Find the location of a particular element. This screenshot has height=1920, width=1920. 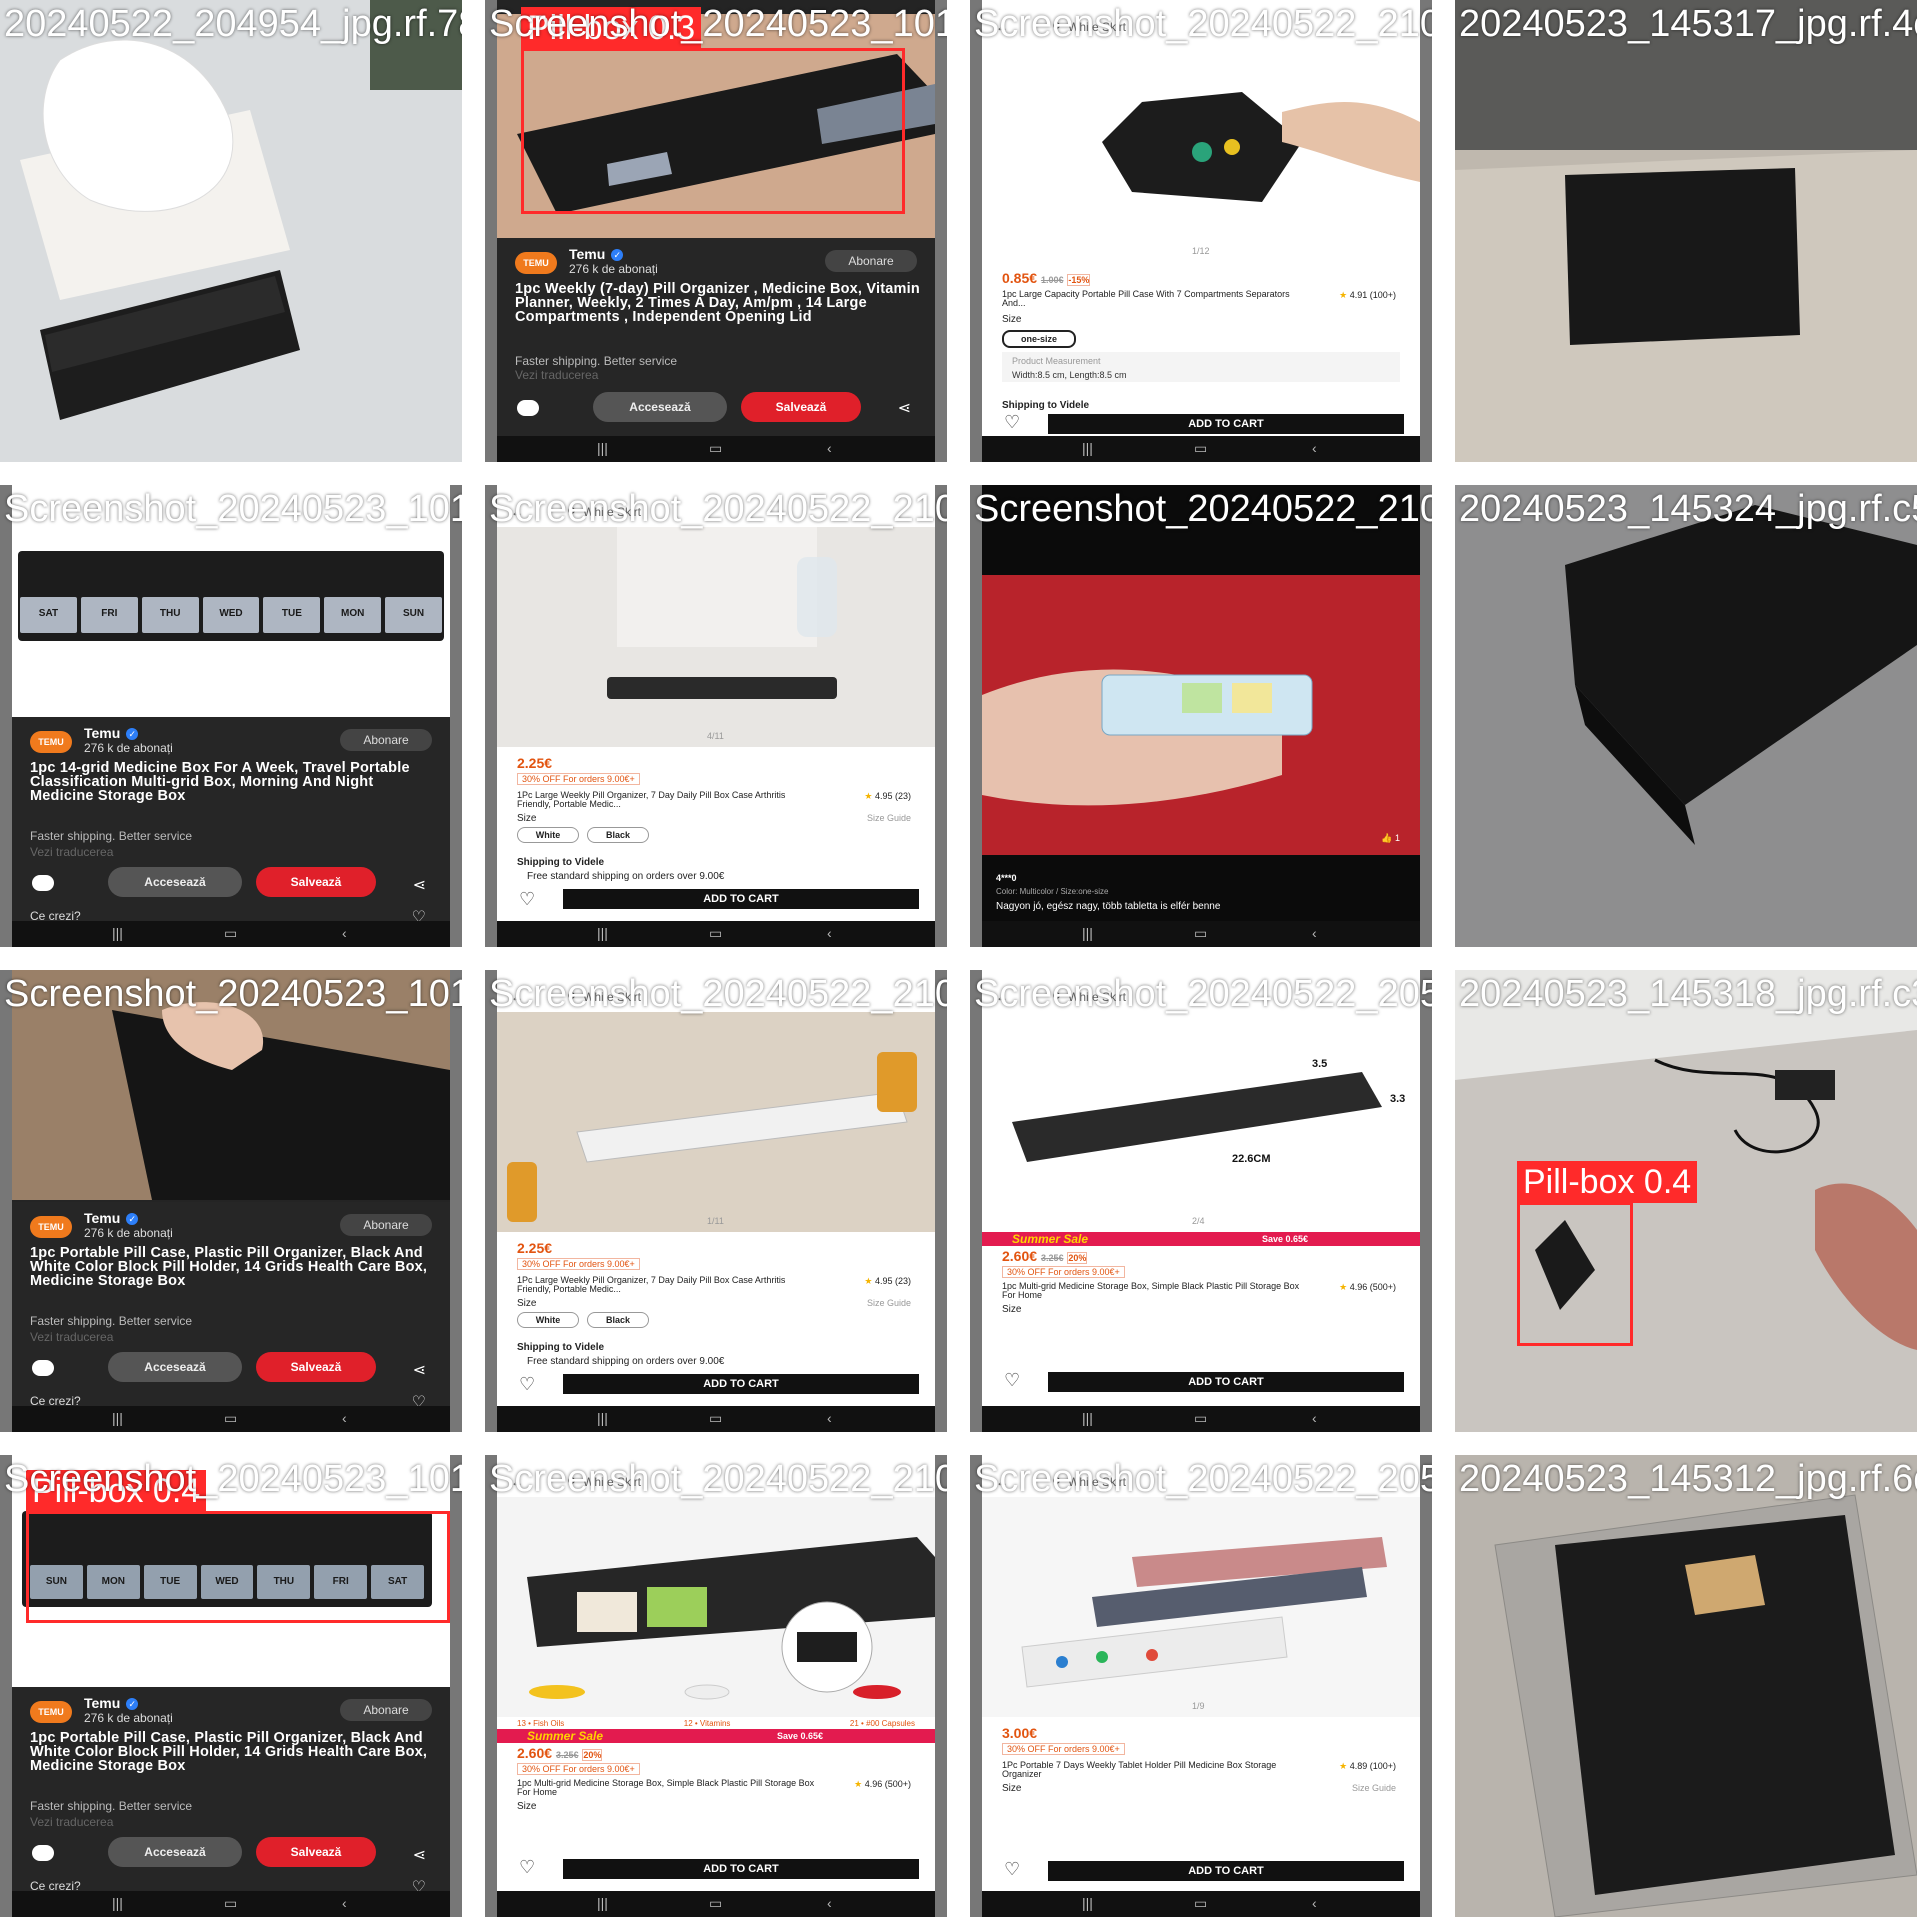

summer-sale-banner: Summer Sale Save 0.65€ is located at coordinates (1201, 1239).